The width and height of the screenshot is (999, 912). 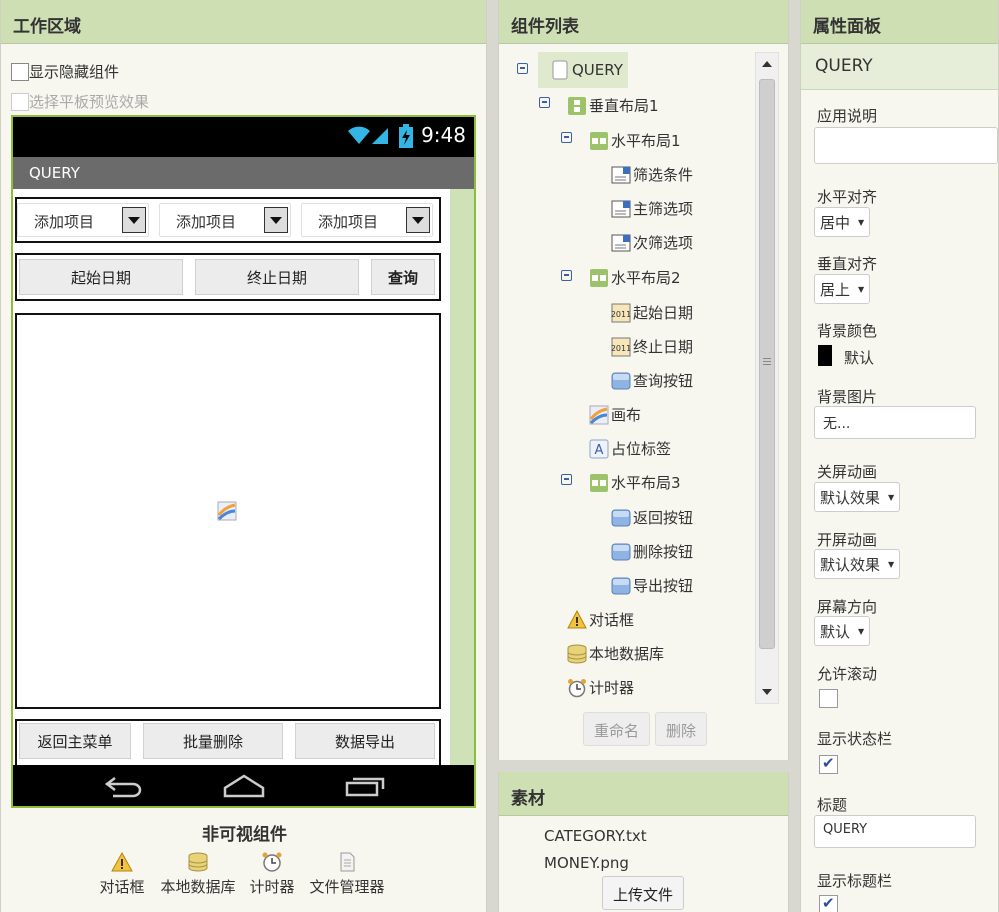 What do you see at coordinates (443, 135) in the screenshot?
I see `status-clock: 9:48` at bounding box center [443, 135].